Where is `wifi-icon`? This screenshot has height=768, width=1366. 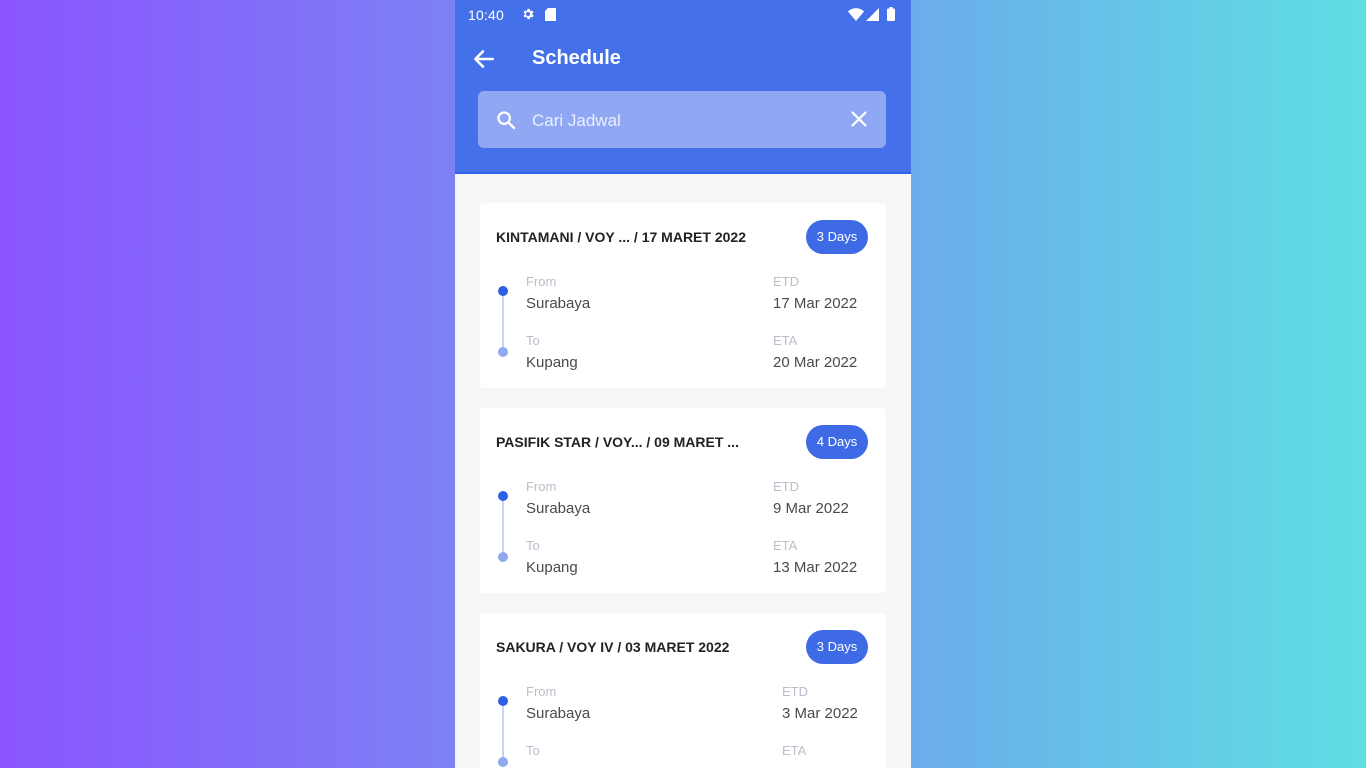
wifi-icon is located at coordinates (856, 14).